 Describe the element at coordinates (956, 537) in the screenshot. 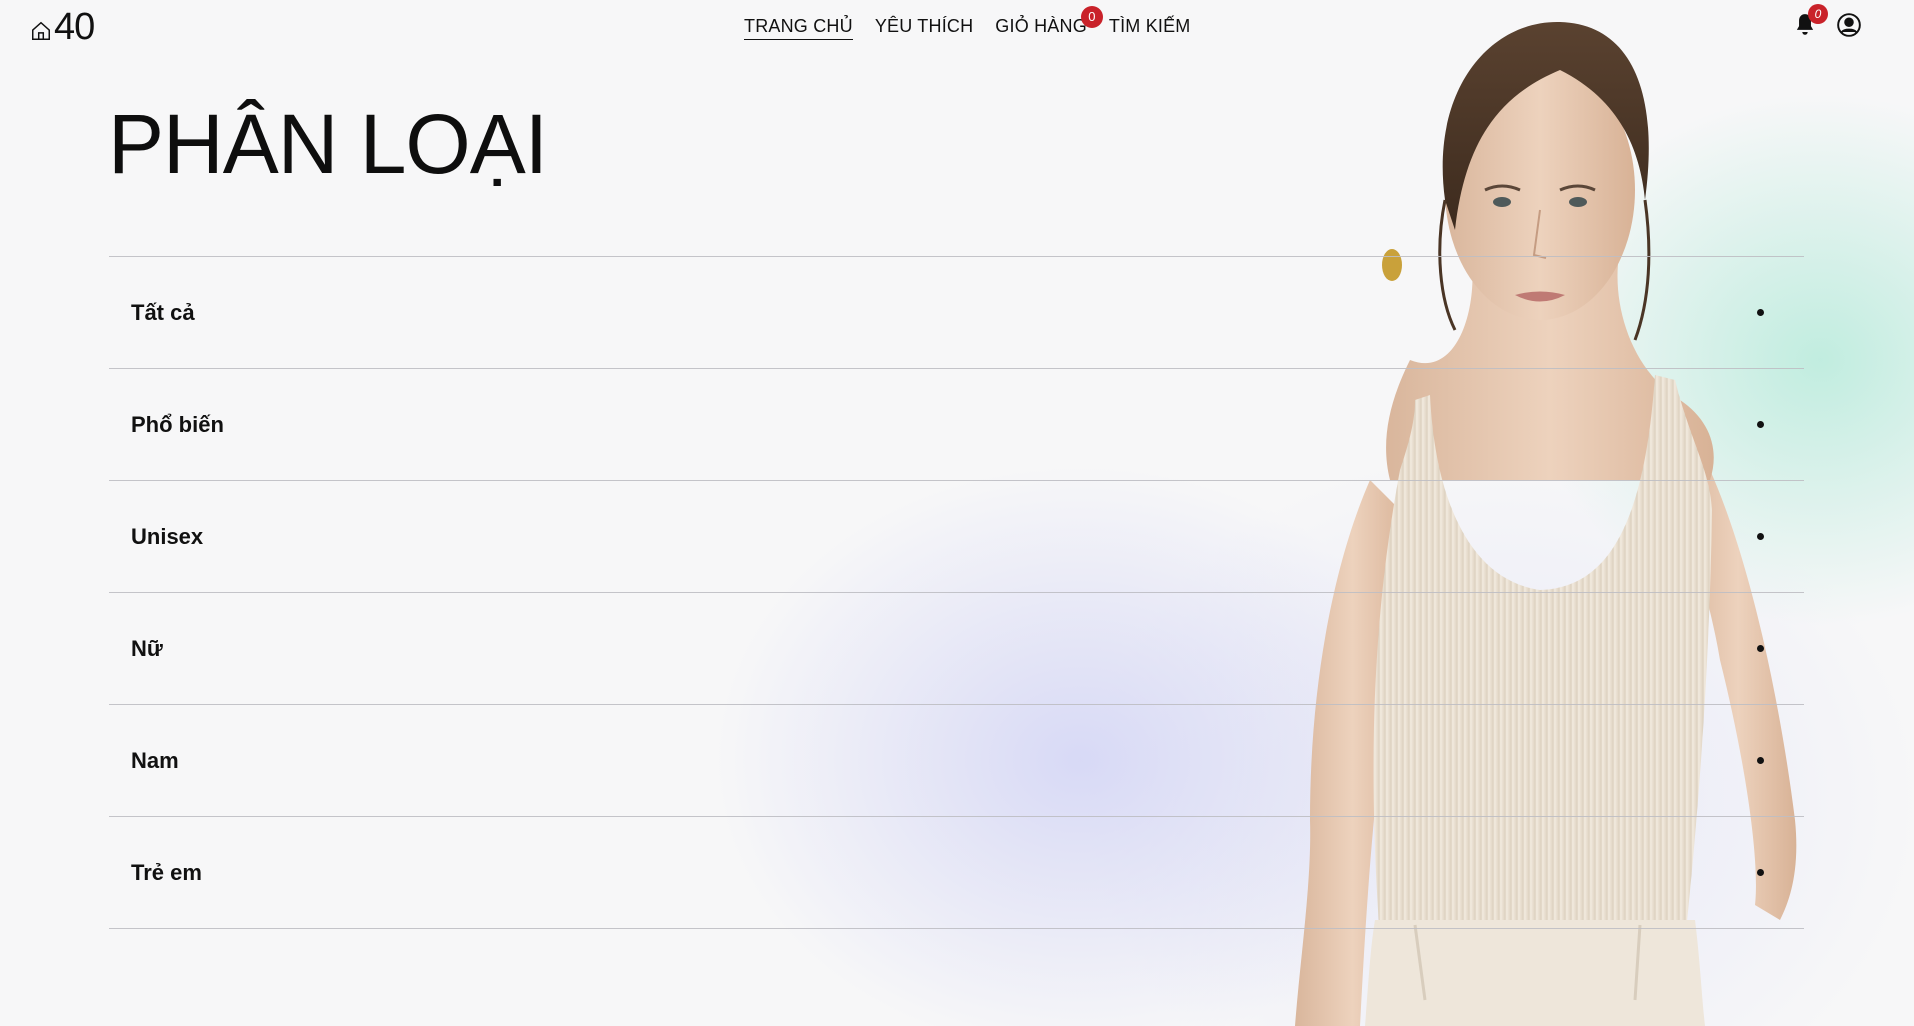

I see `category-item-unisex: Unisex` at that location.